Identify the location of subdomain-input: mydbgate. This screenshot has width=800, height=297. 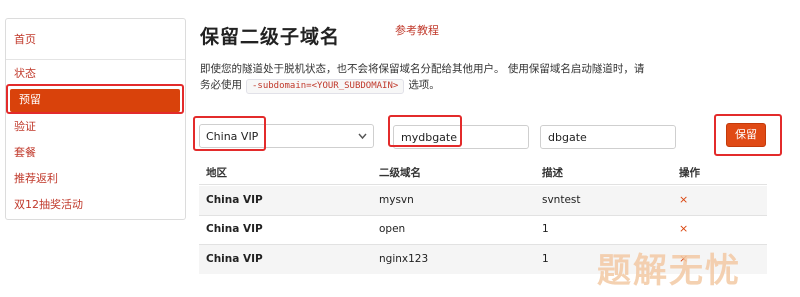
(461, 137).